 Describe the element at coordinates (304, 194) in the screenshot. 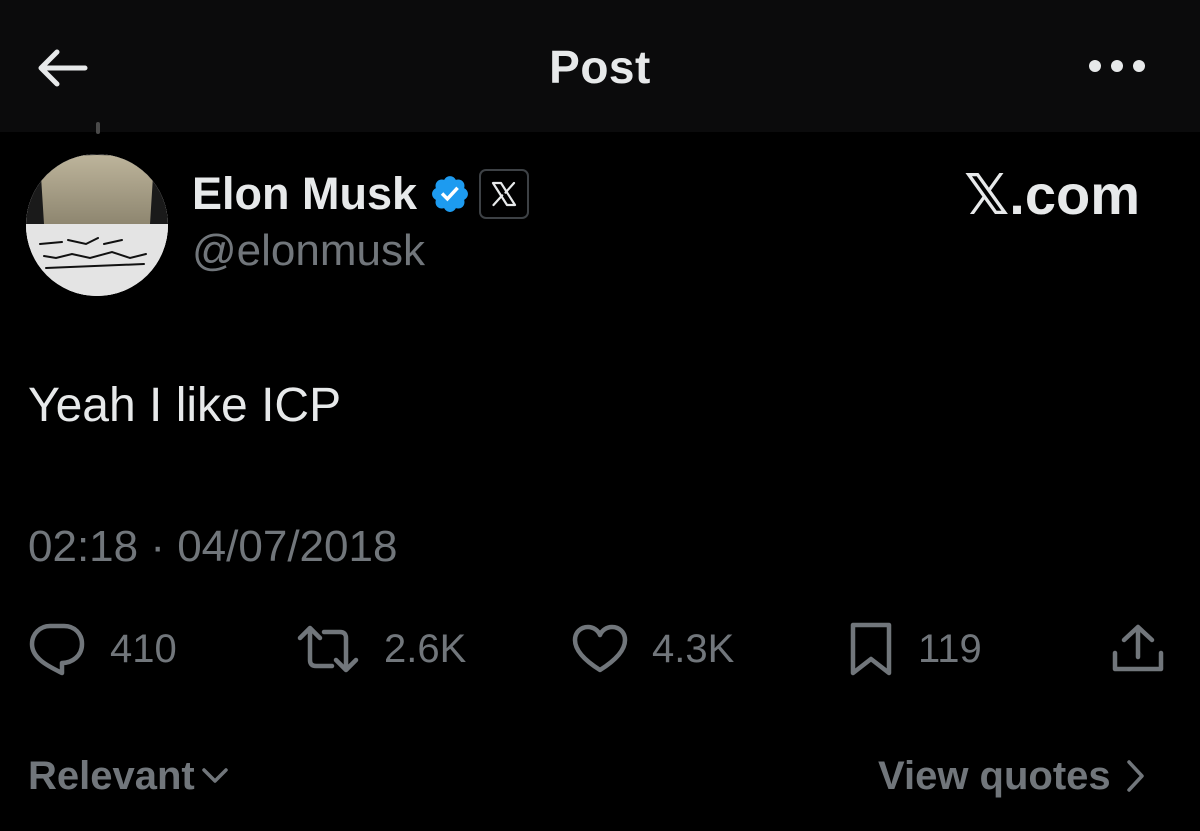

I see `author-name: Elon Musk` at that location.